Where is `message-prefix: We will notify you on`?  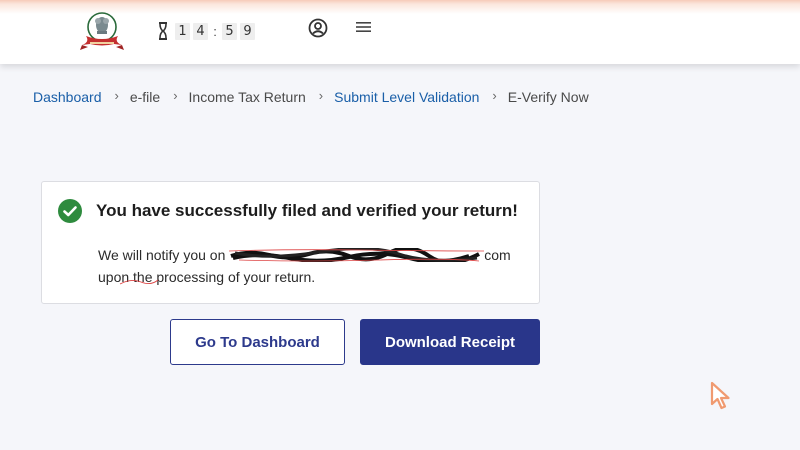 message-prefix: We will notify you on is located at coordinates (162, 255).